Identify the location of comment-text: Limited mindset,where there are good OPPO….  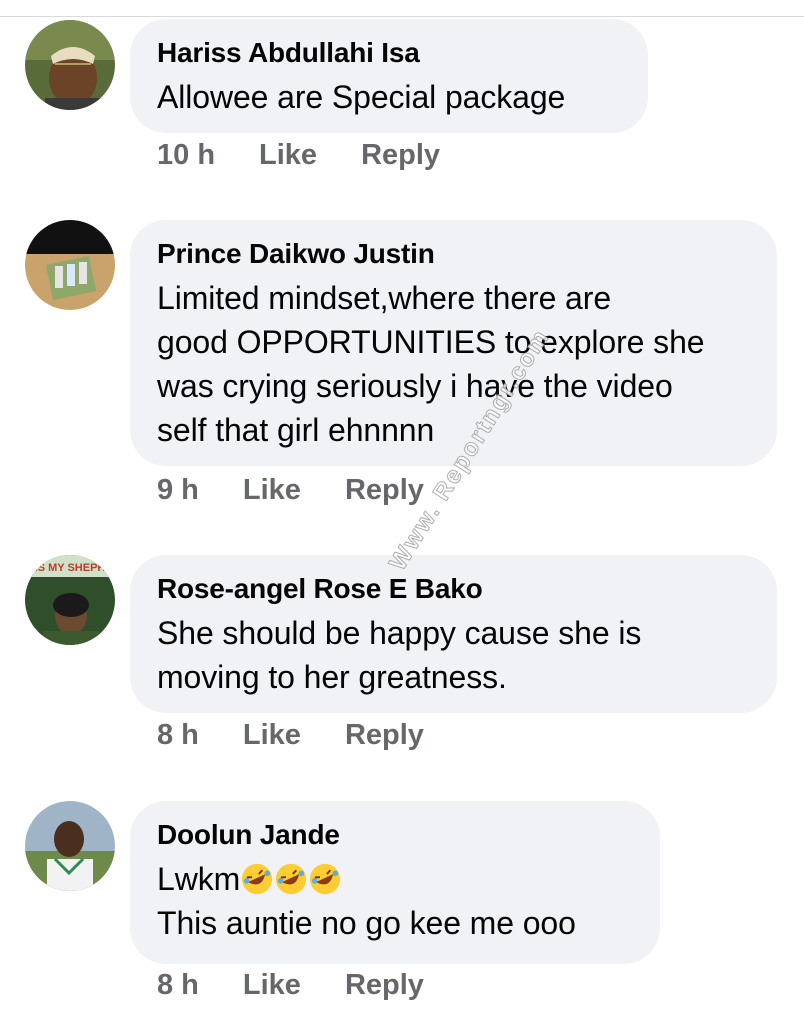
(431, 364).